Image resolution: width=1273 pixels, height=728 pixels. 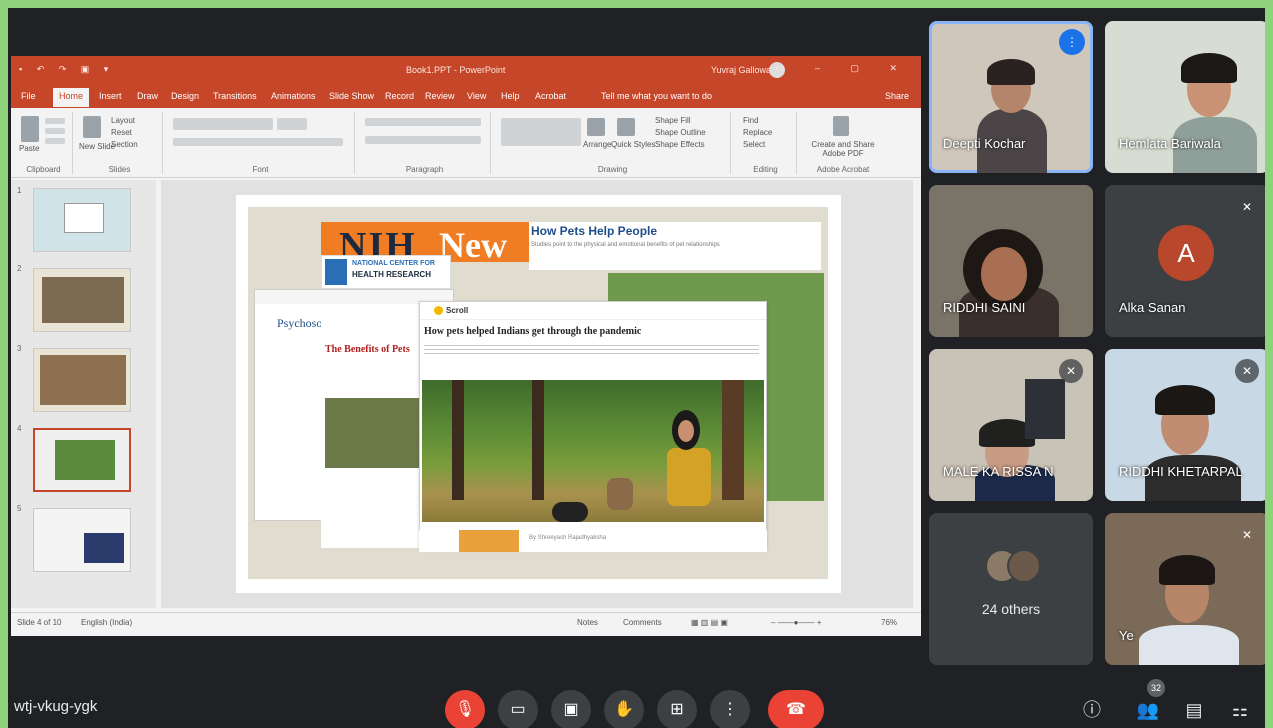 I want to click on arrange-icon, so click(x=596, y=127).